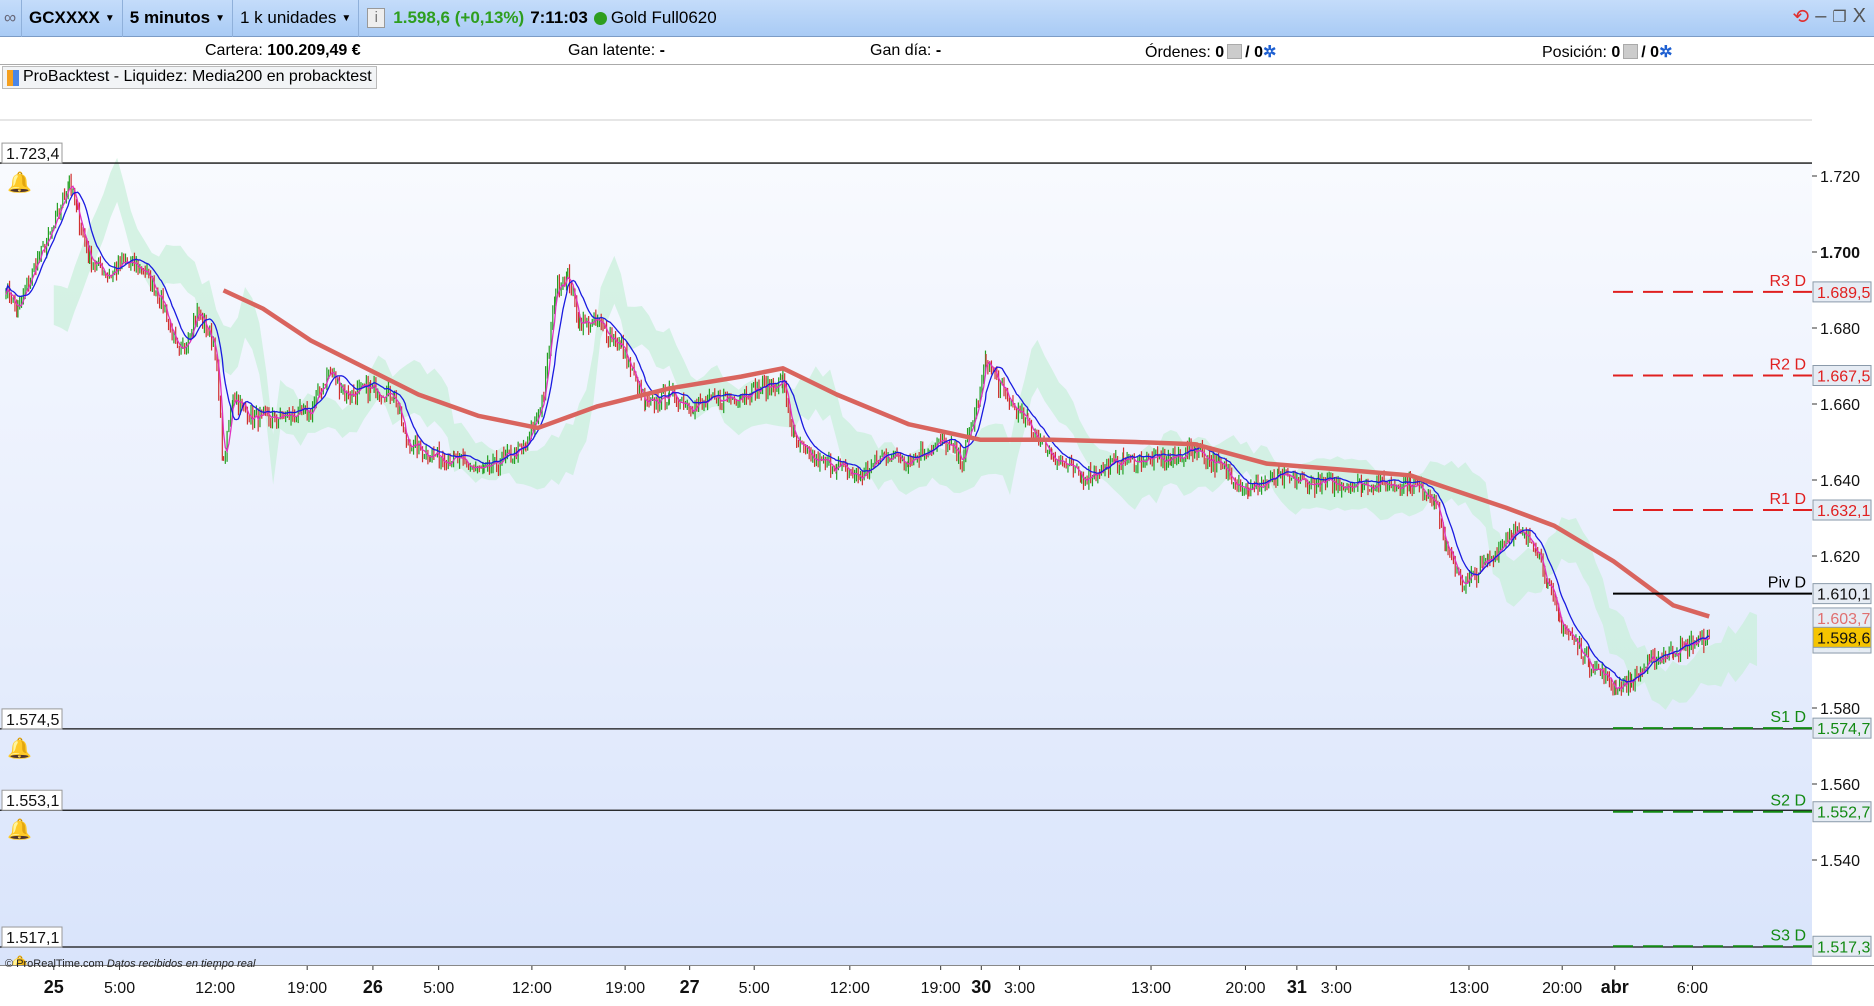  I want to click on gan-dia-label: Gan día:, so click(901, 50).